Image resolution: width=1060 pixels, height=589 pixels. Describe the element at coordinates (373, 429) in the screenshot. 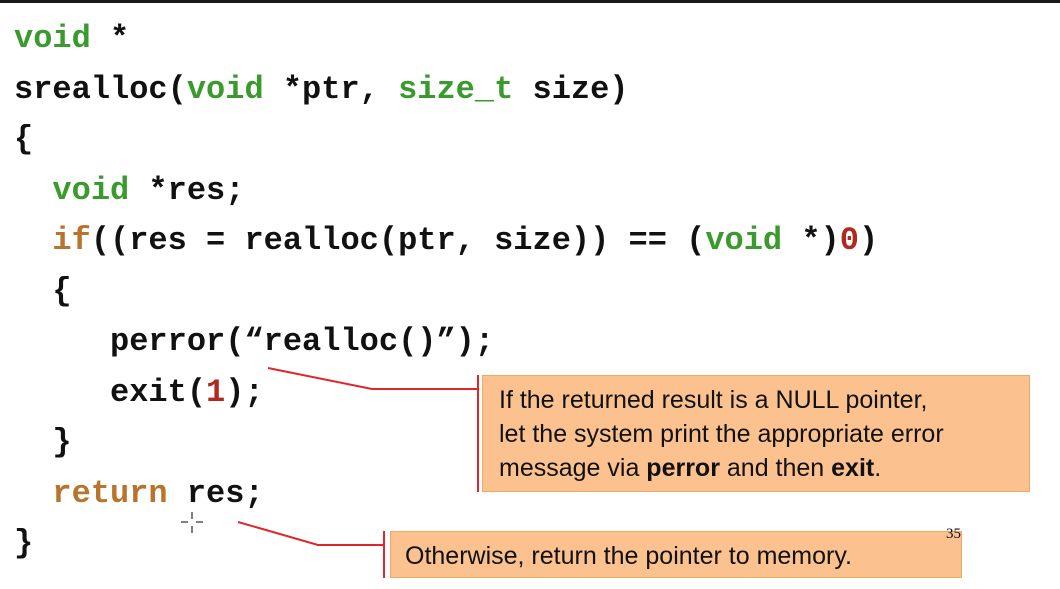

I see `connector-null-check` at that location.